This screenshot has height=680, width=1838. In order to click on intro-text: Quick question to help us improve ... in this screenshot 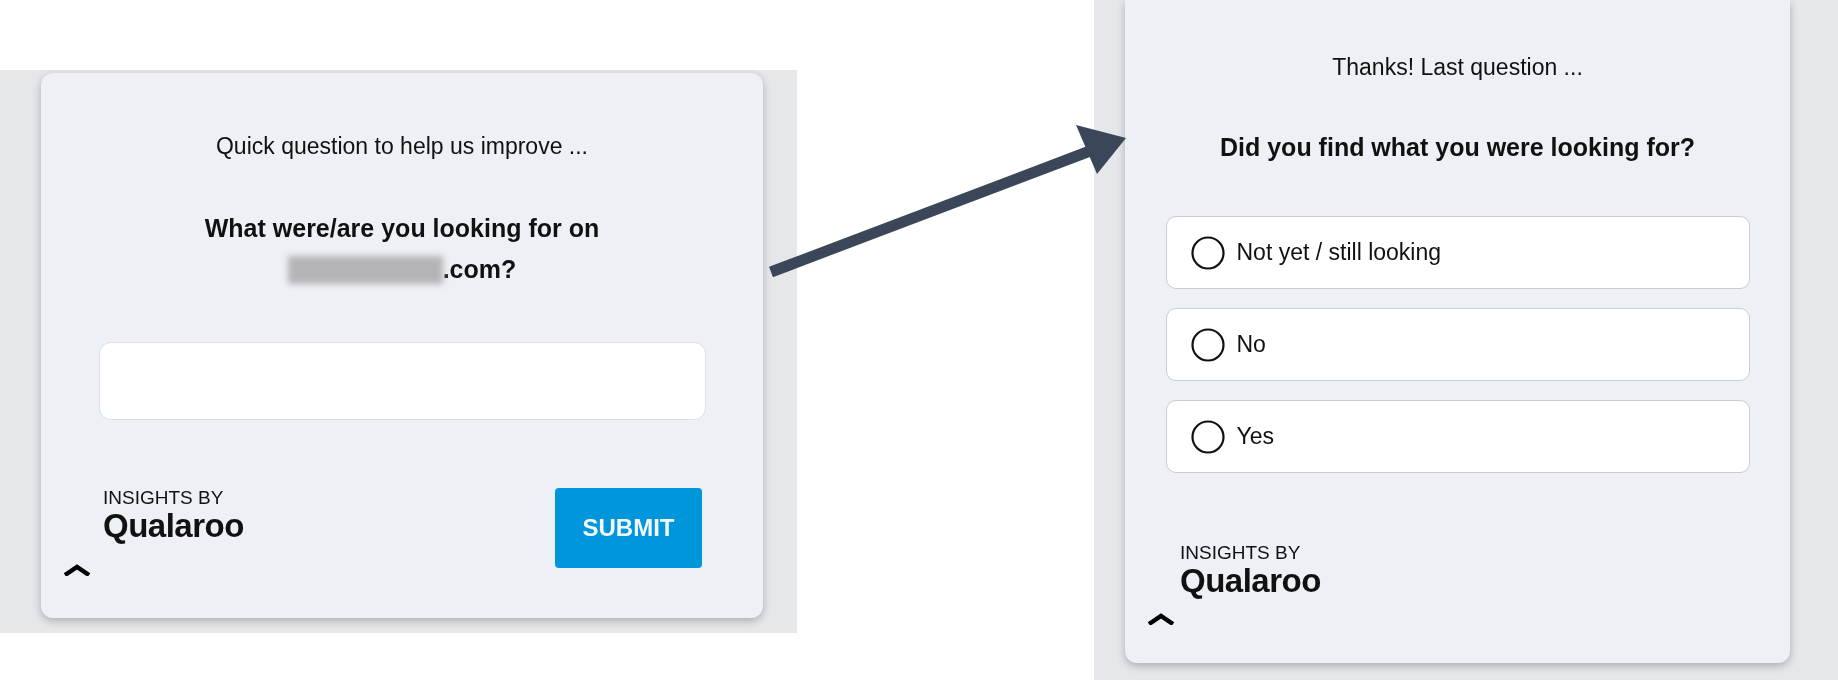, I will do `click(402, 146)`.